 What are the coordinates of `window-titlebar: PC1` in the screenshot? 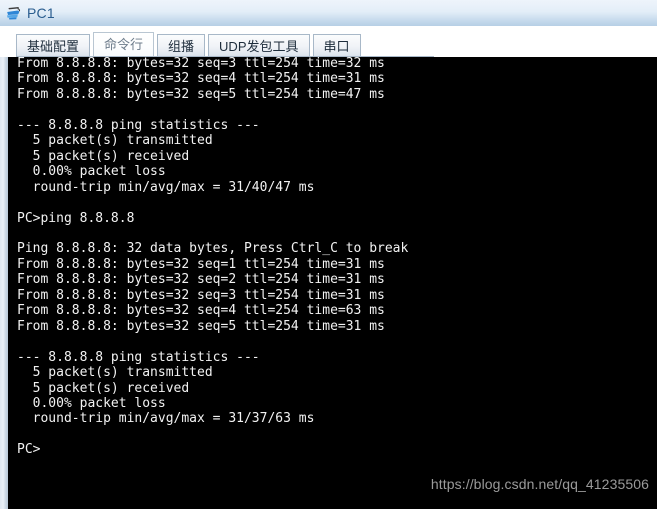 It's located at (328, 13).